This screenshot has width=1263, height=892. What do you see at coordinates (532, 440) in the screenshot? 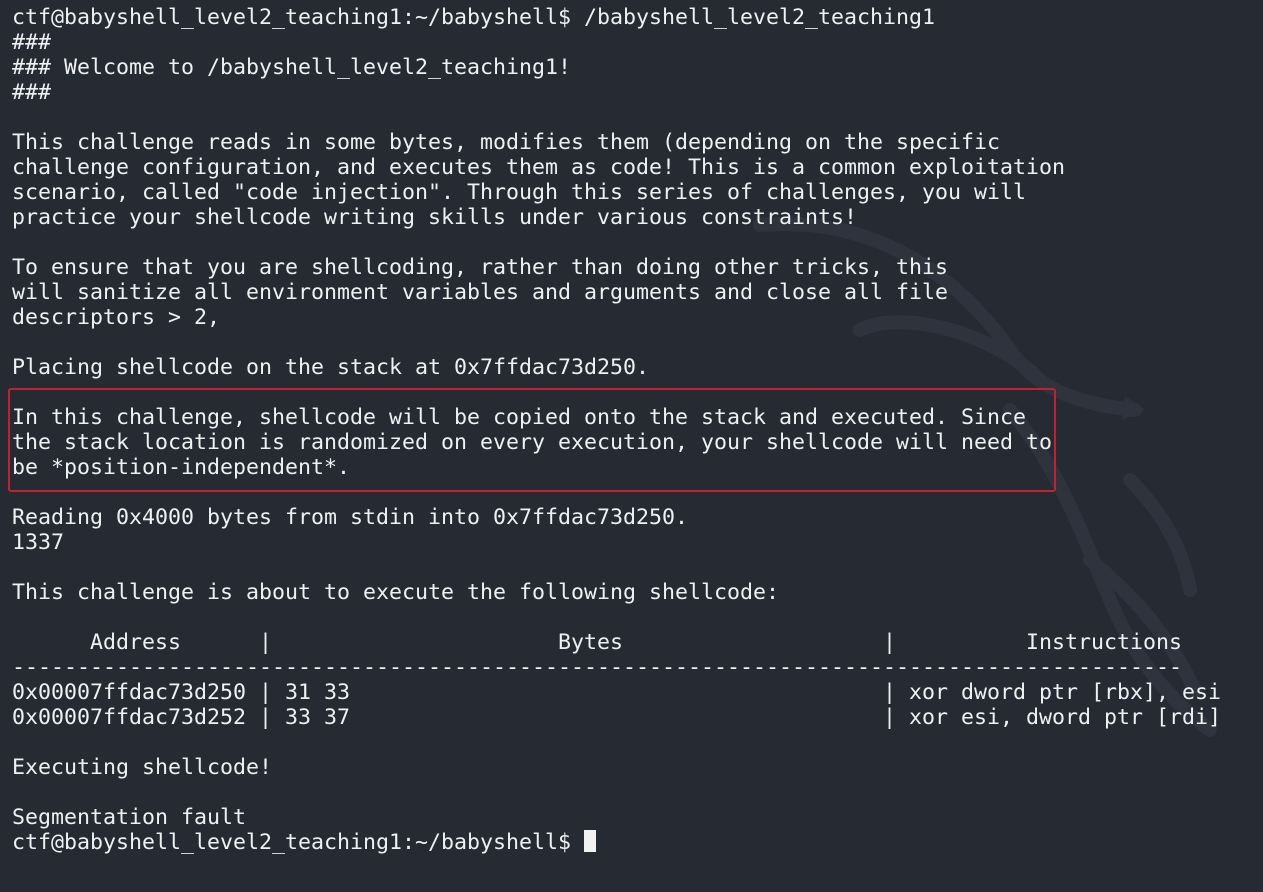
I see `highlight-annotation-box` at bounding box center [532, 440].